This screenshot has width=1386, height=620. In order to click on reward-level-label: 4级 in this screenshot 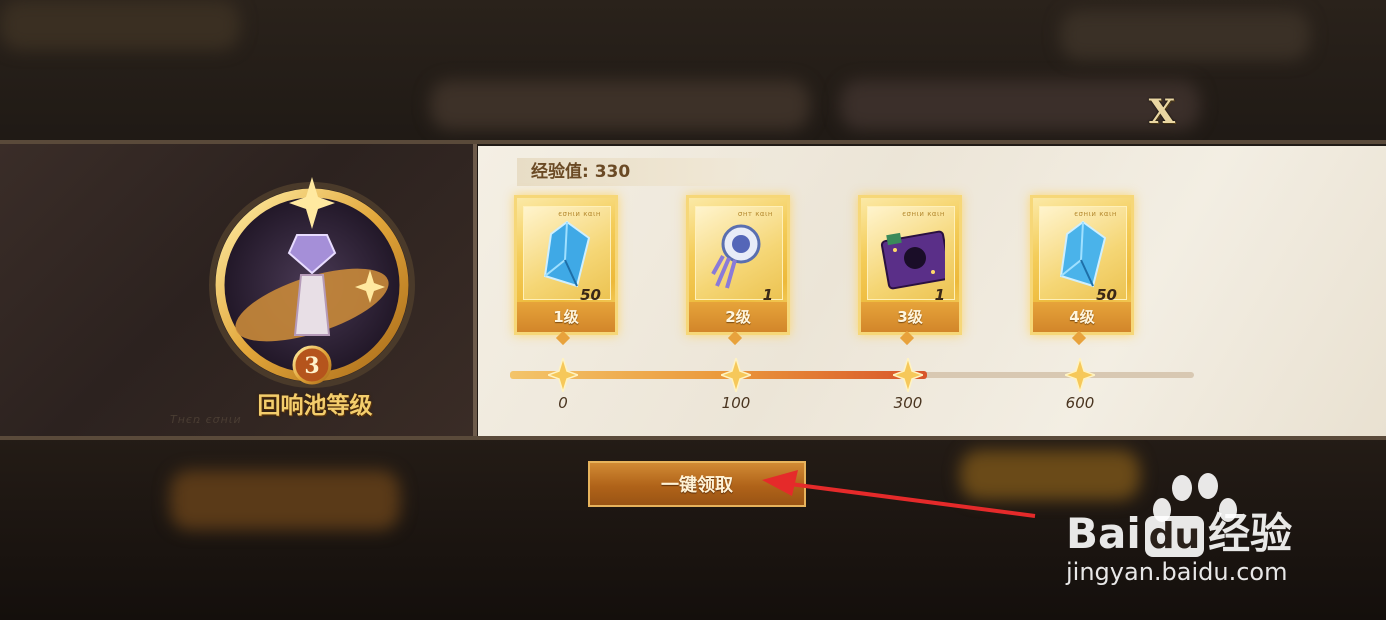, I will do `click(1082, 317)`.